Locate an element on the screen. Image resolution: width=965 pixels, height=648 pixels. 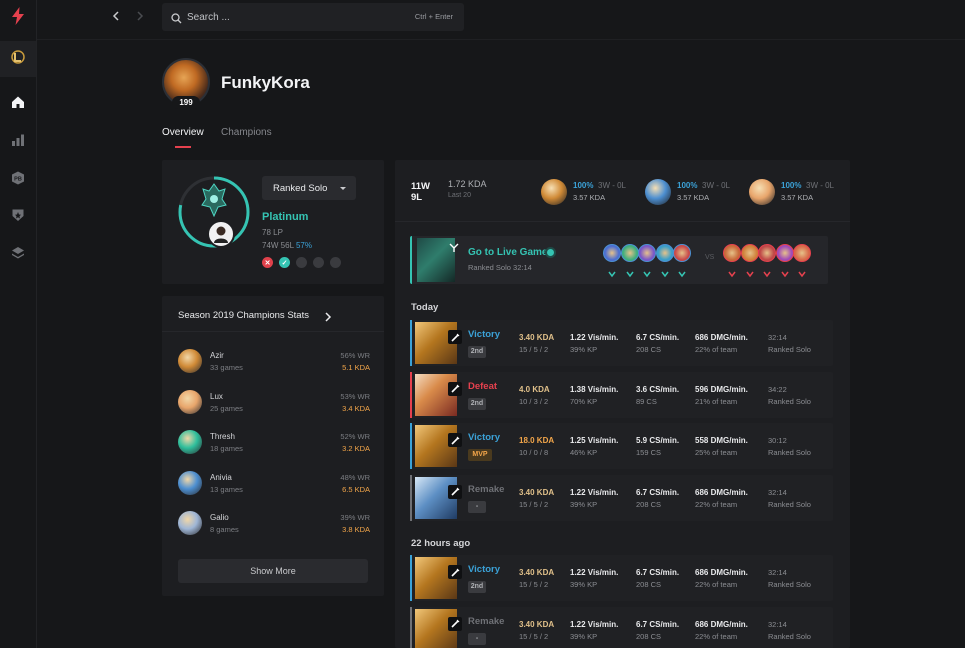
season-stats-header: Season 2019 Champions Stats is located at coordinates (273, 314).